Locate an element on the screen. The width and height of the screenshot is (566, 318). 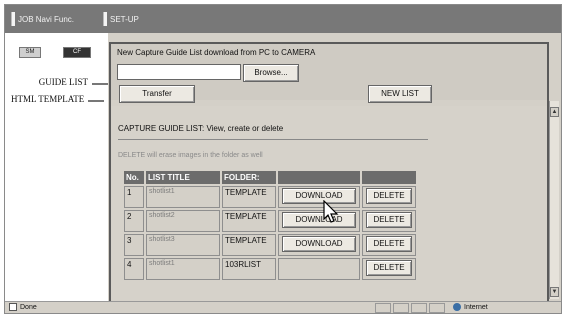
file-path-input is located at coordinates (179, 72).